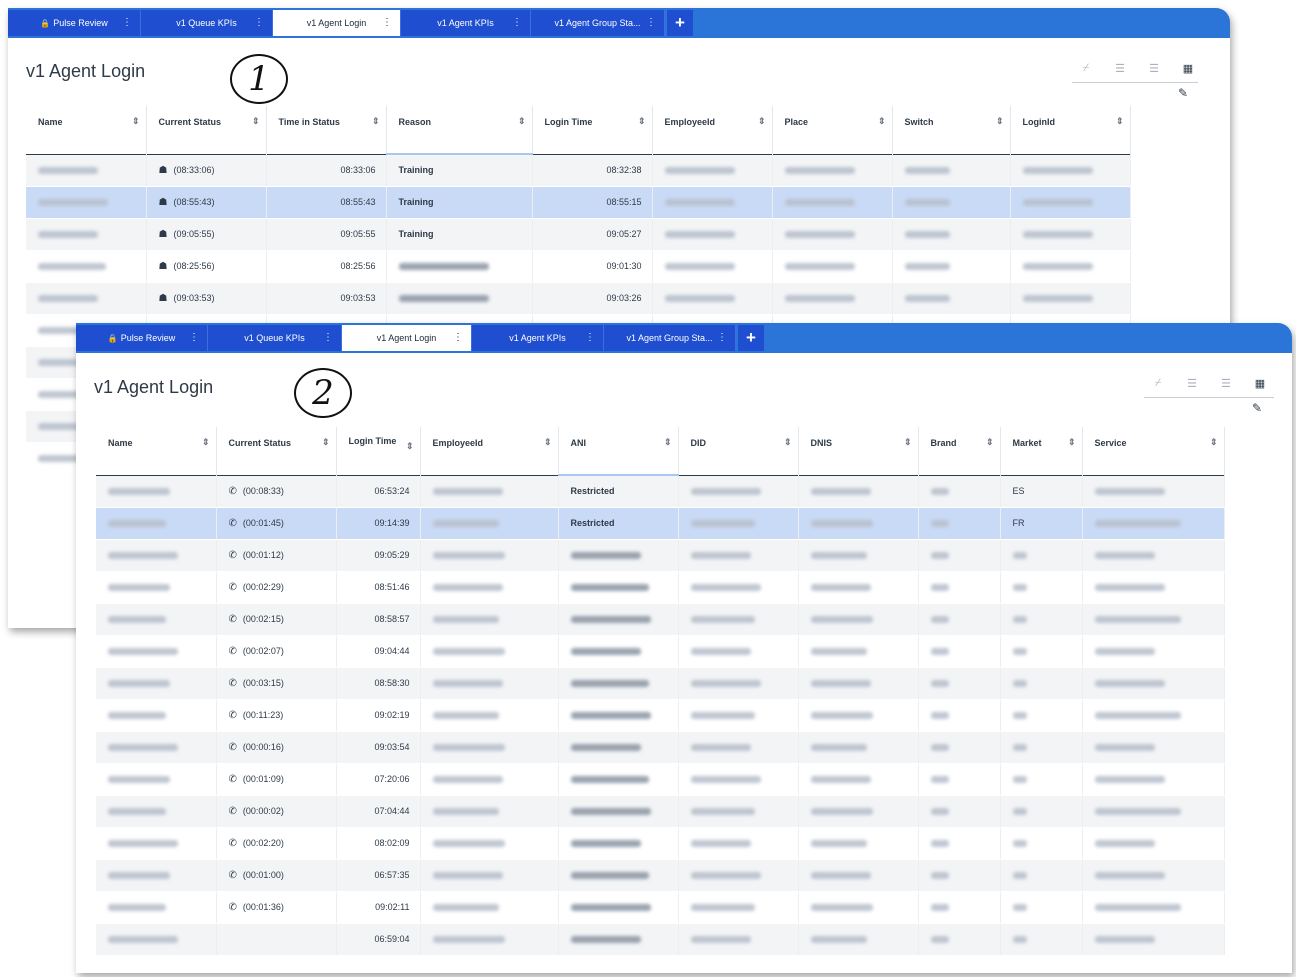 The width and height of the screenshot is (1296, 977). What do you see at coordinates (148, 338) in the screenshot?
I see `tab-label: Pulse Review` at bounding box center [148, 338].